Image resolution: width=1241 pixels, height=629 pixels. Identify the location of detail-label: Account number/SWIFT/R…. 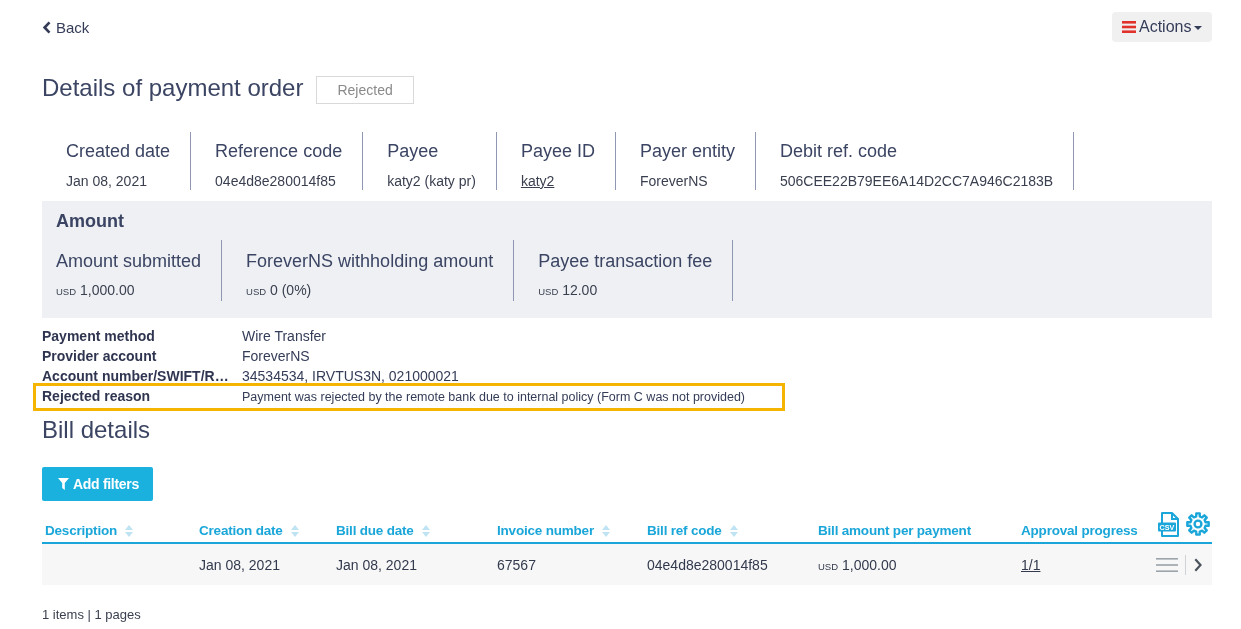
(136, 376).